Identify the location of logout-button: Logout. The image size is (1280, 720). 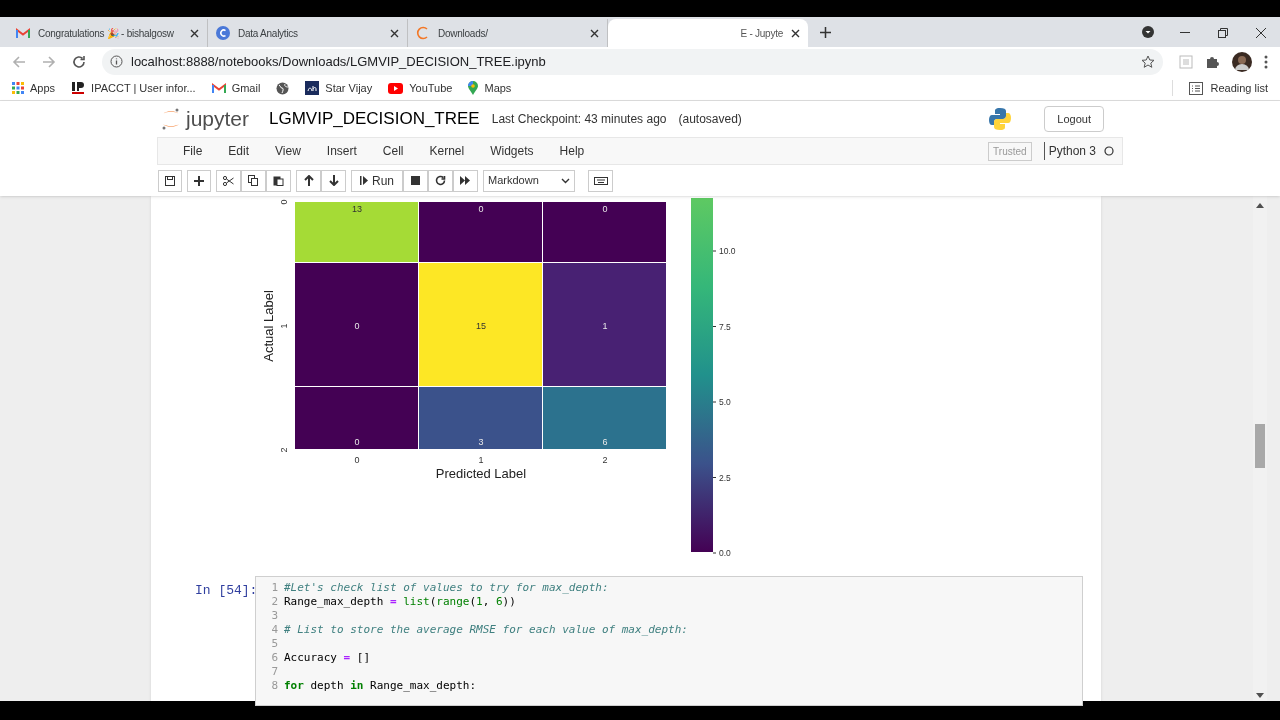
(1074, 119).